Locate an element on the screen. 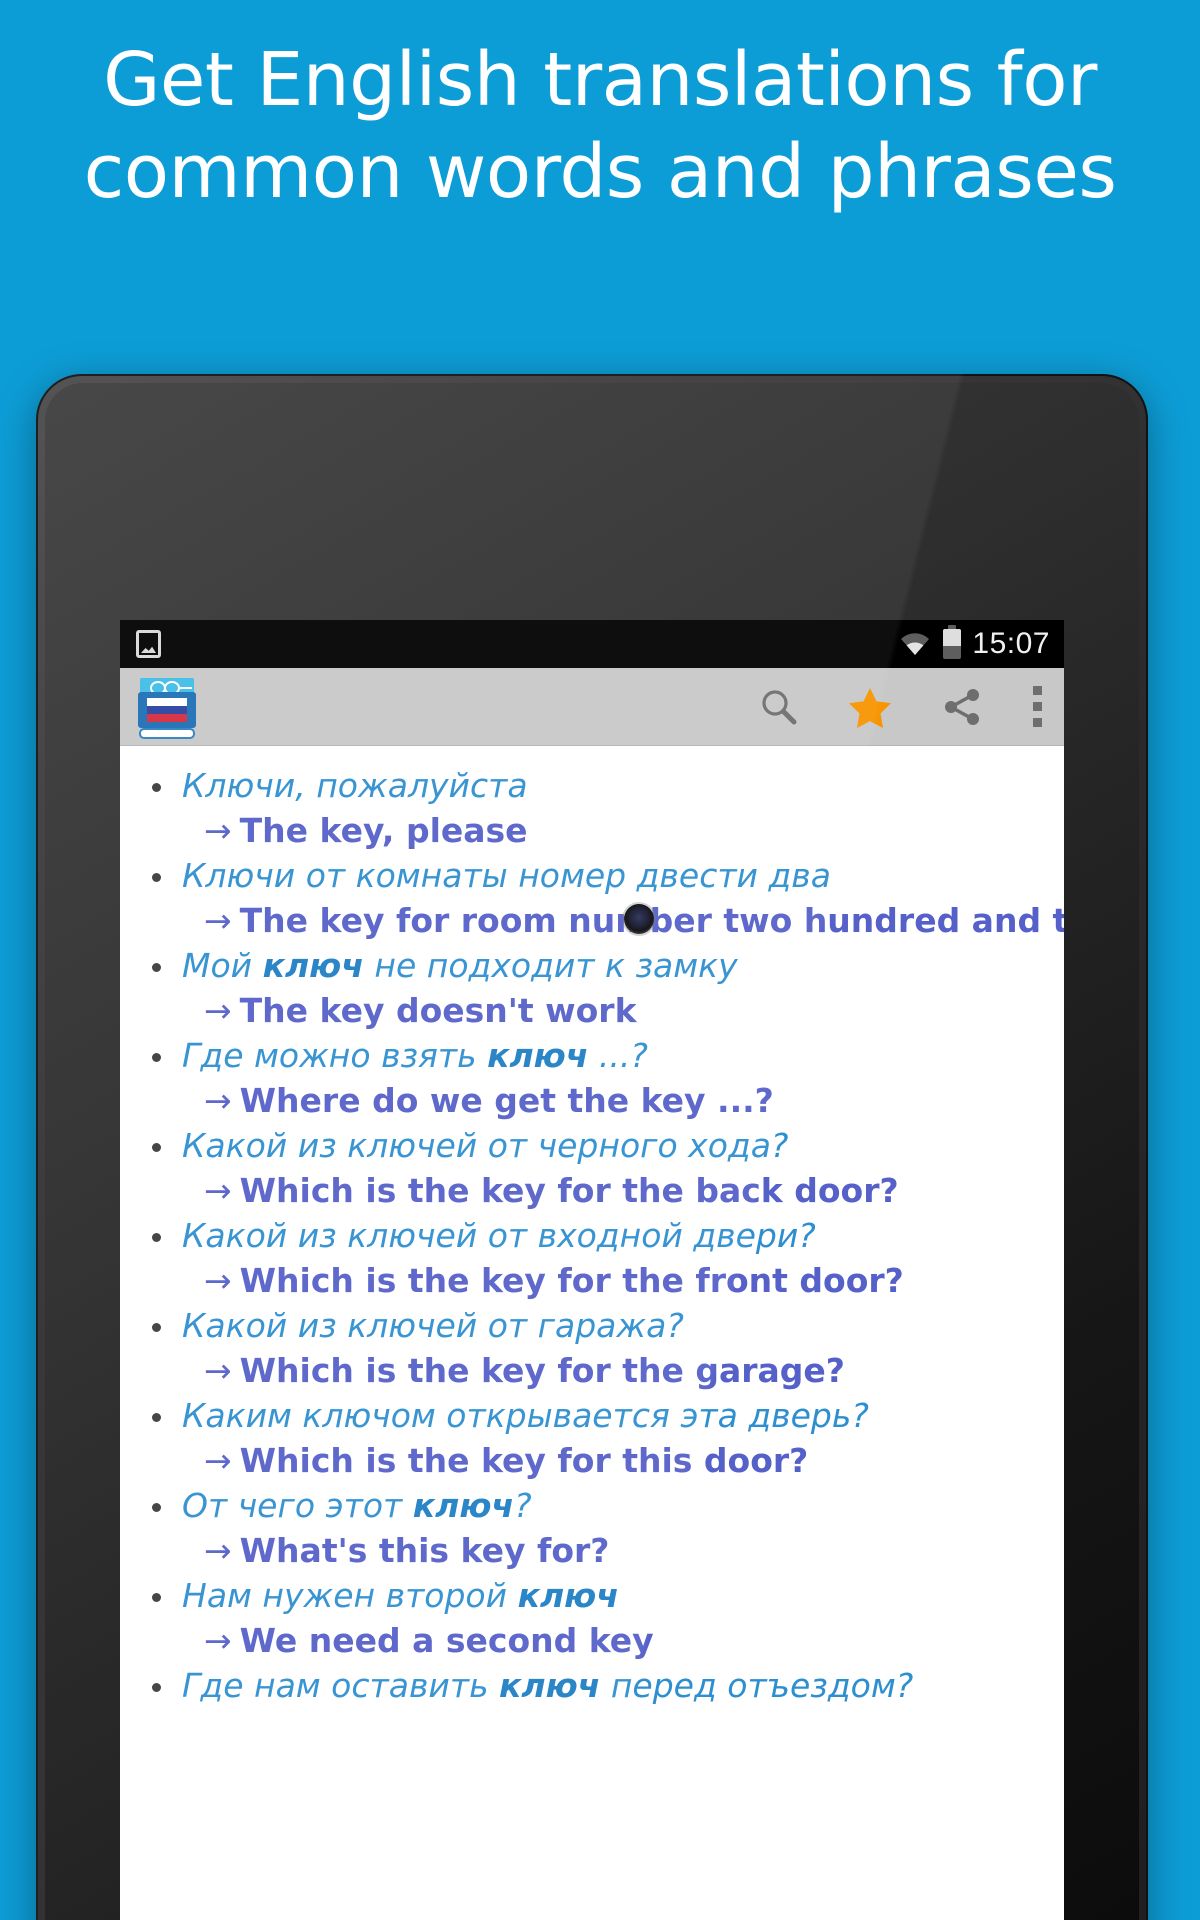 This screenshot has height=1920, width=1200. phrase-source-russian: Где можно взять ключ ...? is located at coordinates (585, 1056).